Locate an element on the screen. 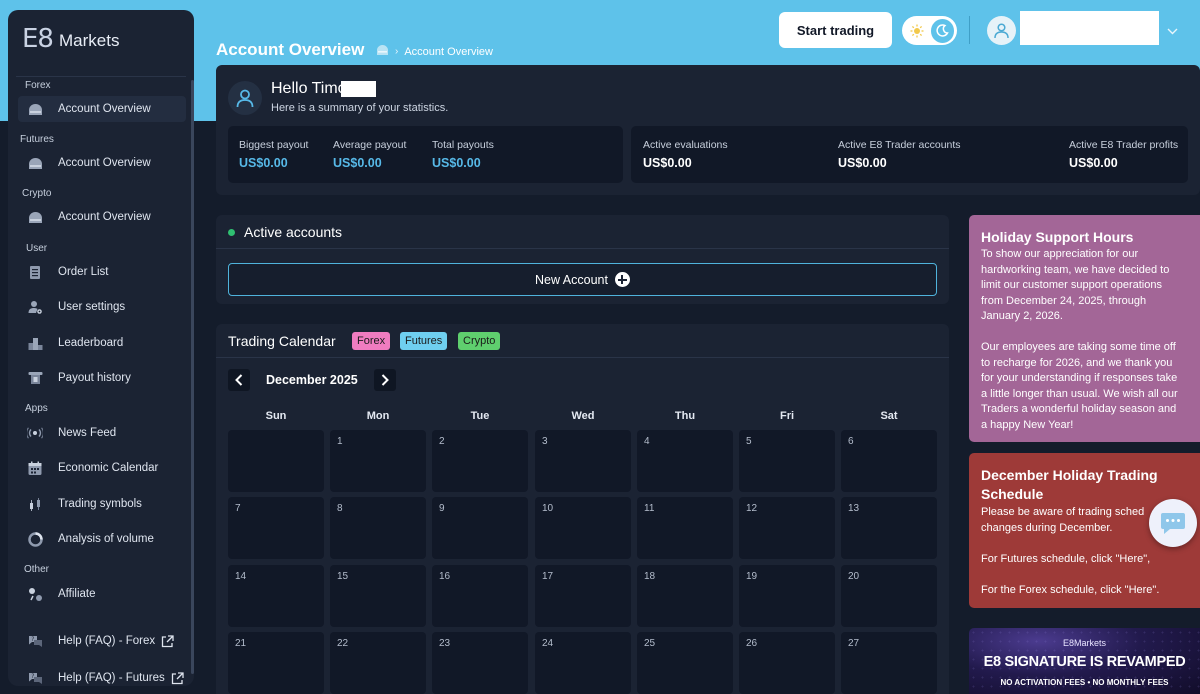  breadcrumb-current: Account Overview is located at coordinates (448, 52).